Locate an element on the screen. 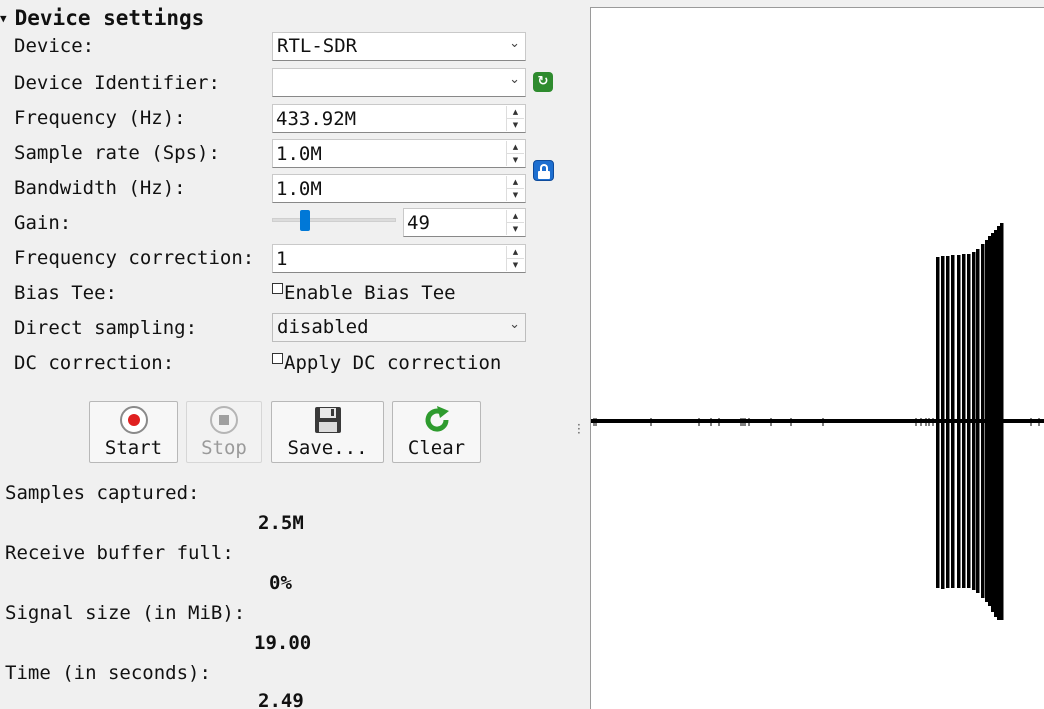  bias-tee-checkbox-label: Enable Bias Tee is located at coordinates (370, 293).